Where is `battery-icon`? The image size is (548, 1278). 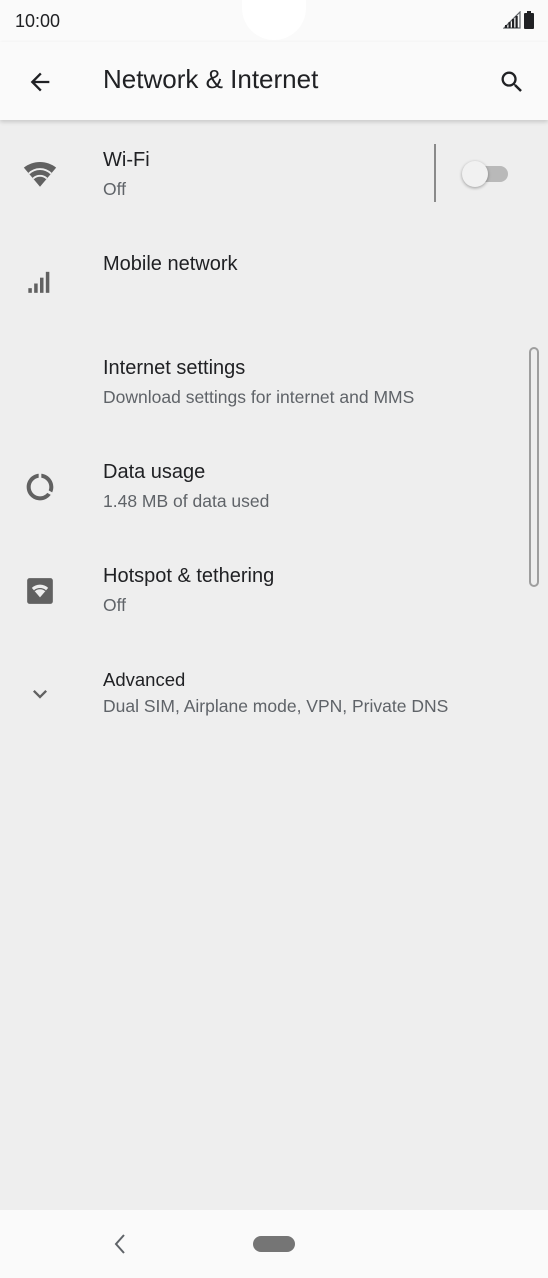
battery-icon is located at coordinates (529, 20).